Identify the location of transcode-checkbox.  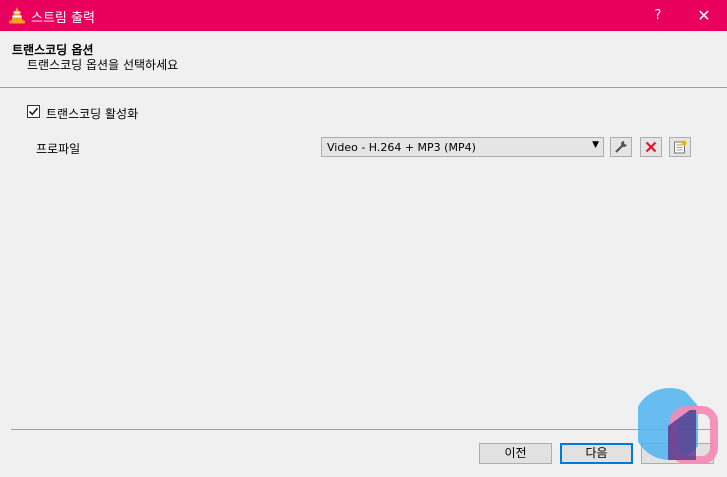
(33, 111).